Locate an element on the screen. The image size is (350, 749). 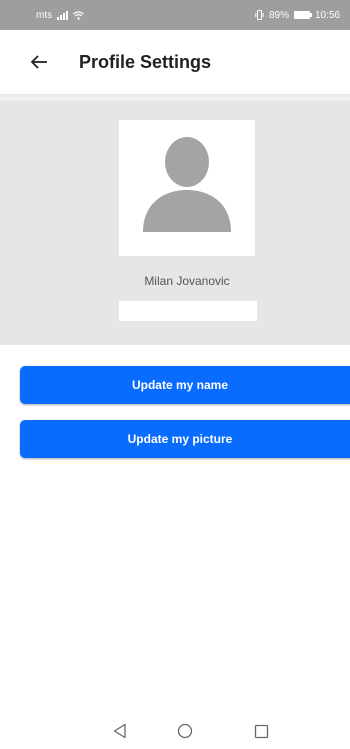
page-title: Profile Settings is located at coordinates (145, 61).